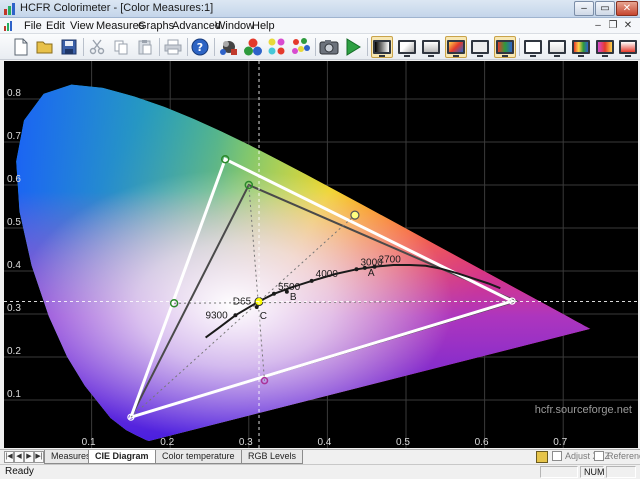 The height and width of the screenshot is (479, 640). I want to click on new-file-icon, so click(21, 47).